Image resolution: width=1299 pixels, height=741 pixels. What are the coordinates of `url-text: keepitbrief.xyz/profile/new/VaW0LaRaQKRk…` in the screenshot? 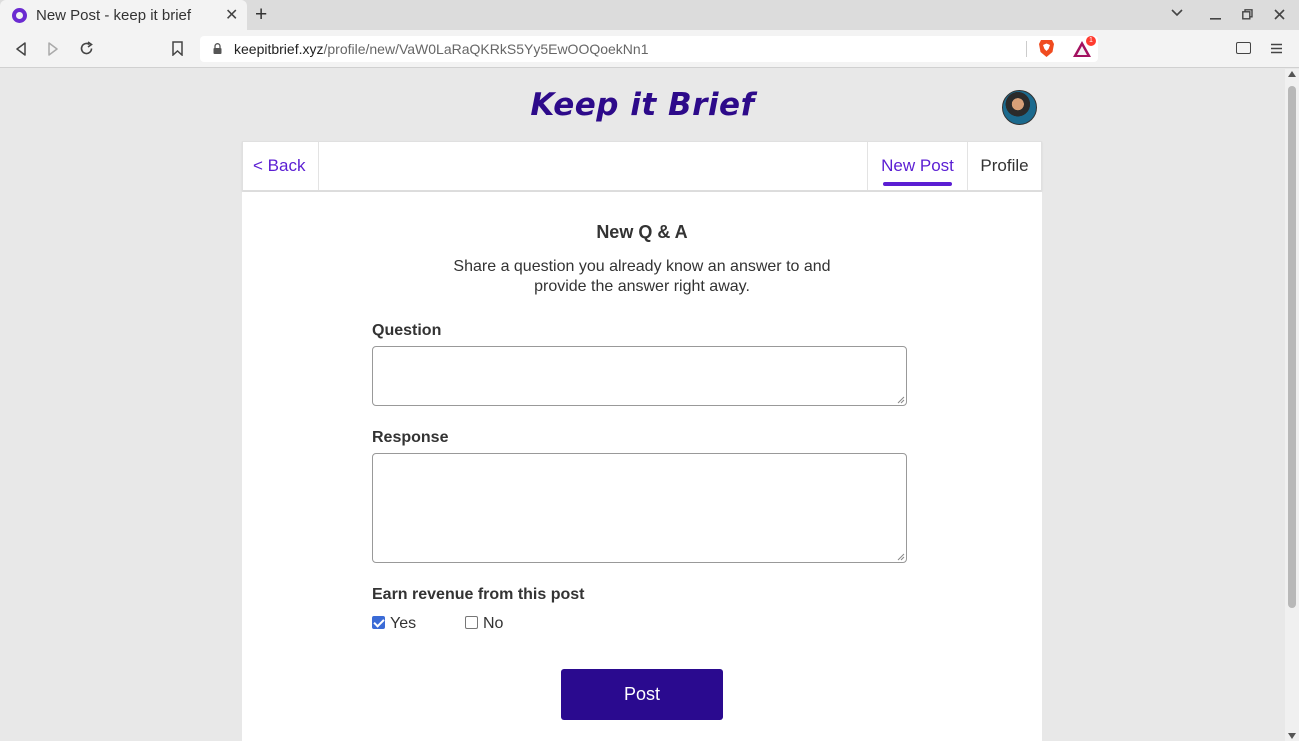 It's located at (441, 49).